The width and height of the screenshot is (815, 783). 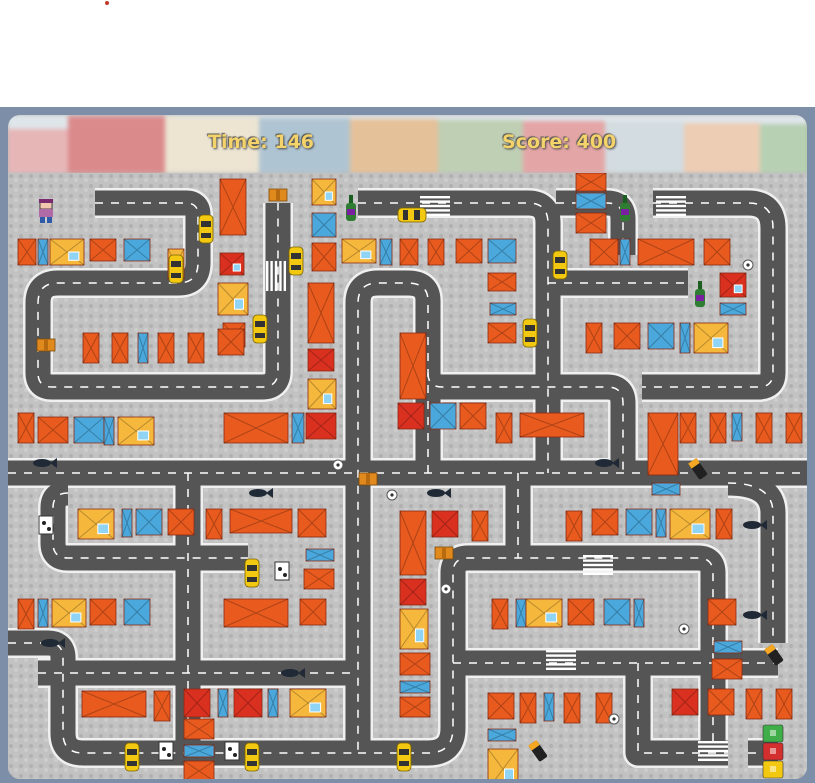 I want to click on city-skyline-background, so click(x=407, y=144).